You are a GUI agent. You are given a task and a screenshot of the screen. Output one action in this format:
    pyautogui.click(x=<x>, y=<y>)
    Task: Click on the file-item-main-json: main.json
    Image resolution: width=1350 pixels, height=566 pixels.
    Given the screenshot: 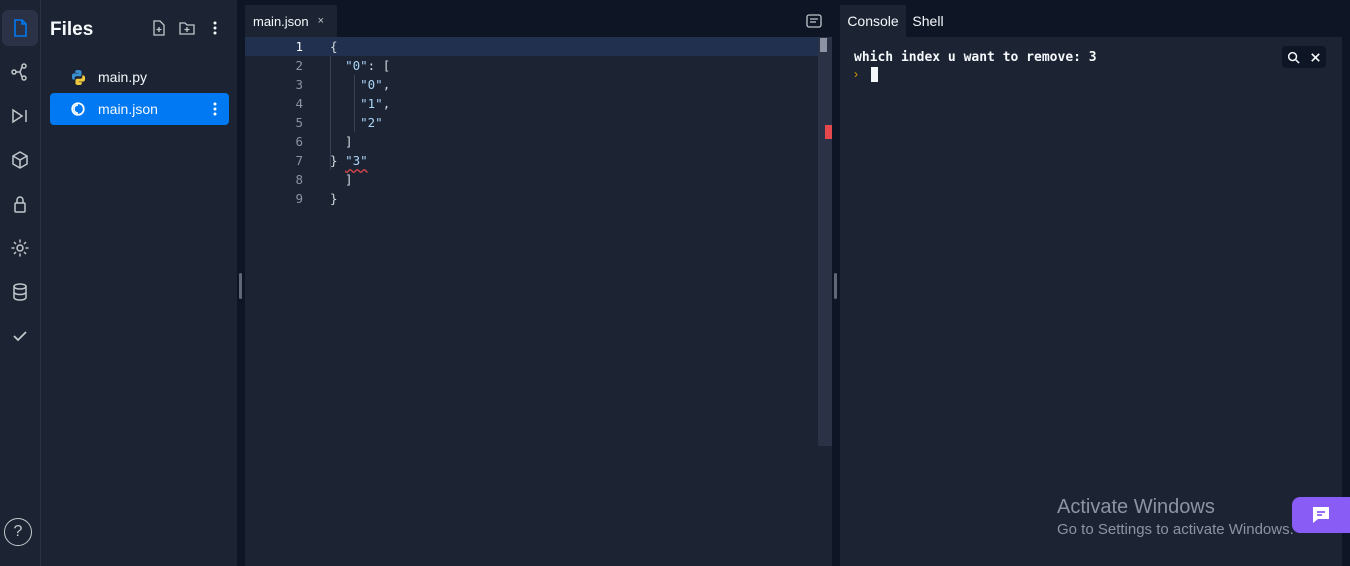 What is the action you would take?
    pyautogui.click(x=139, y=109)
    